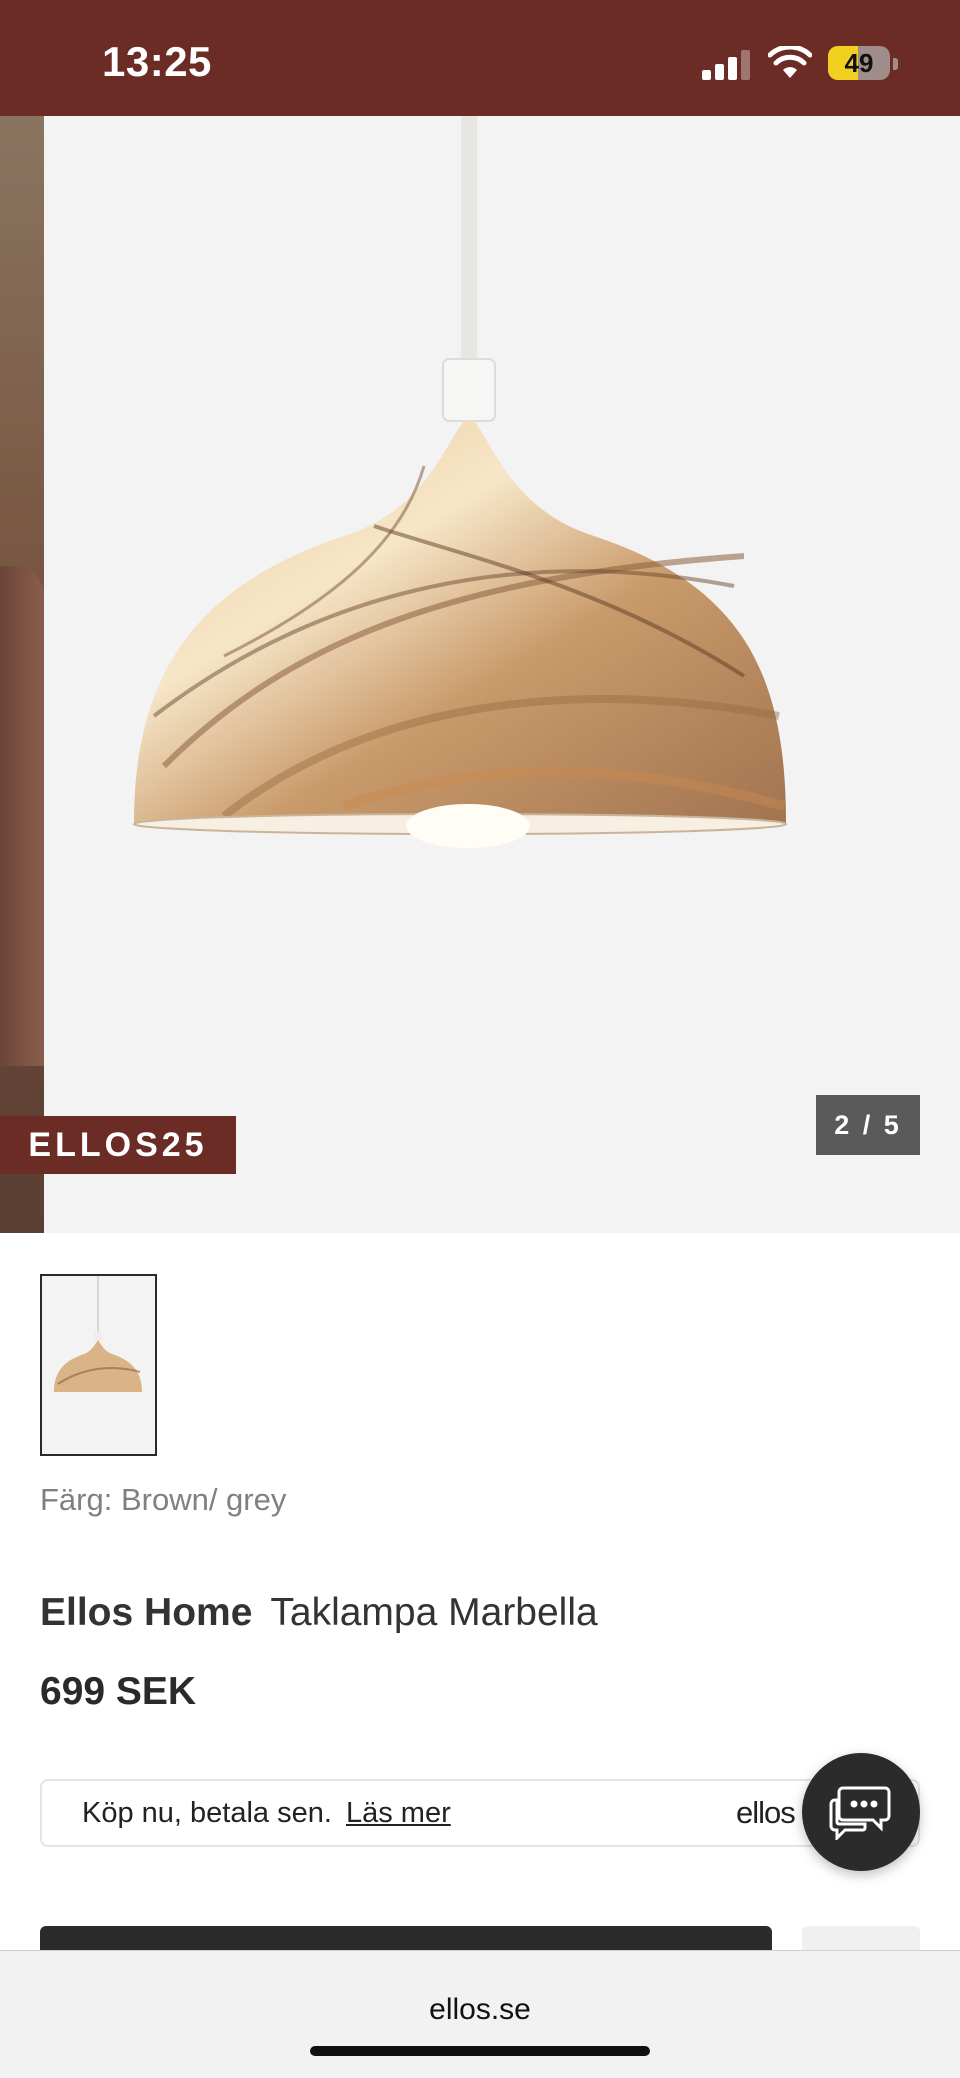  Describe the element at coordinates (480, 58) in the screenshot. I see `status-bar: 13:25 49` at that location.